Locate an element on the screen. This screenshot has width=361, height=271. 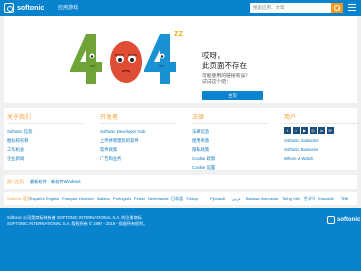
language-link: Tiếng Việt is located at coordinates (291, 198).